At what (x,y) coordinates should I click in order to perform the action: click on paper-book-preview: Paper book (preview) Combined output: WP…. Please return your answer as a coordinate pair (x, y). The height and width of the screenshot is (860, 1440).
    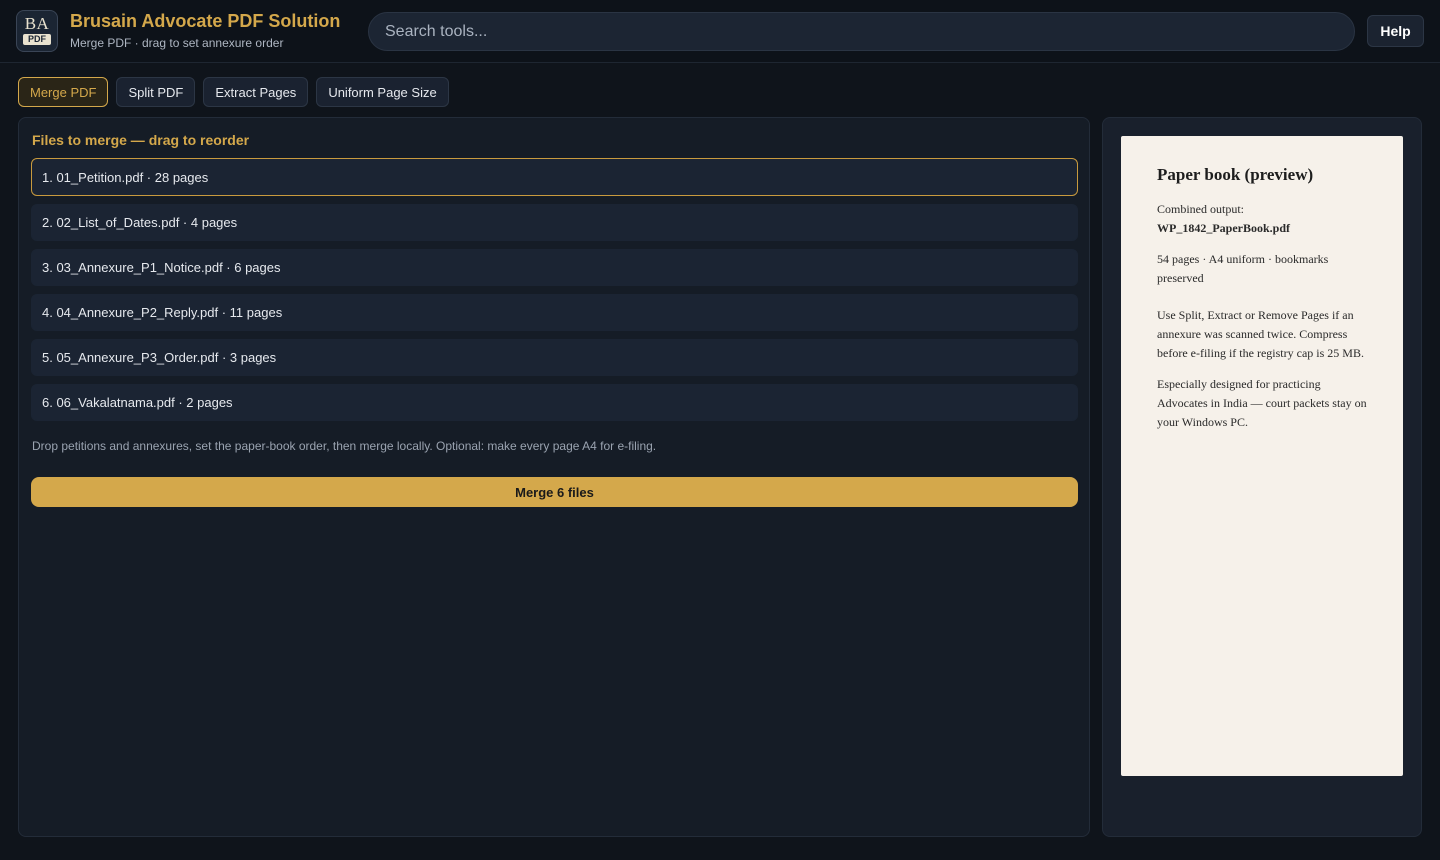
    Looking at the image, I should click on (1262, 456).